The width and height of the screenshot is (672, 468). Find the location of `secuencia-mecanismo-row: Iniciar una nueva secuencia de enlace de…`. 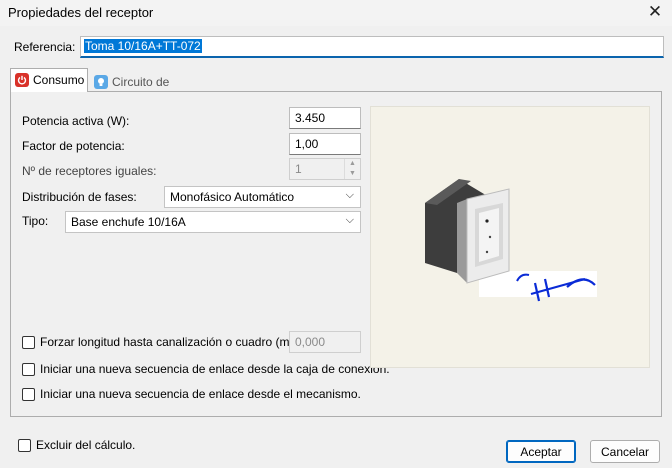

secuencia-mecanismo-row: Iniciar una nueva secuencia de enlace de… is located at coordinates (191, 394).